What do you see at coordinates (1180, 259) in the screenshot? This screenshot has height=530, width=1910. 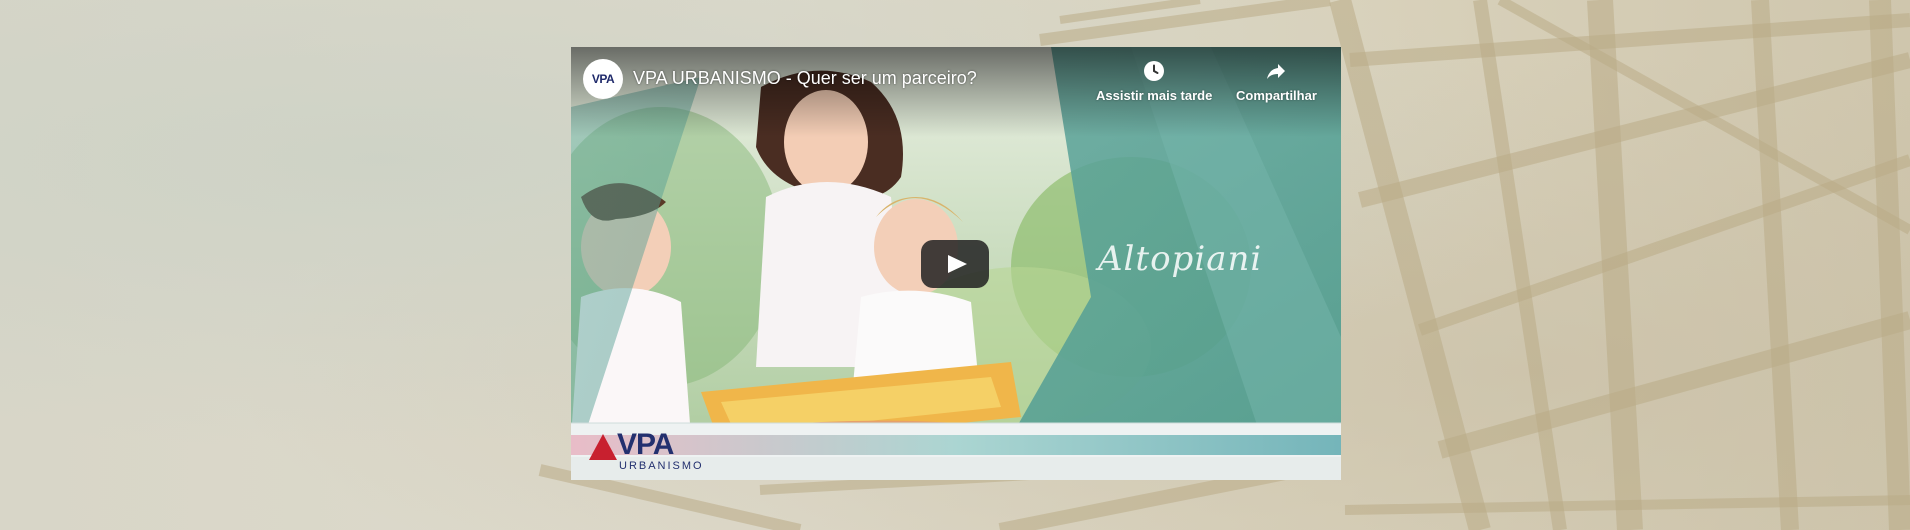 I see `altopiani-watermark: Altopiani` at bounding box center [1180, 259].